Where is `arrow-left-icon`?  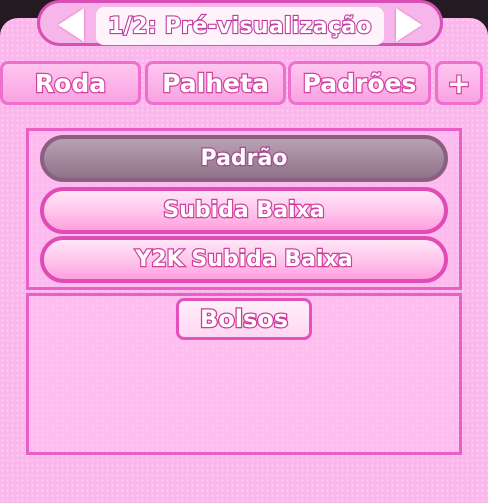
arrow-left-icon is located at coordinates (71, 25).